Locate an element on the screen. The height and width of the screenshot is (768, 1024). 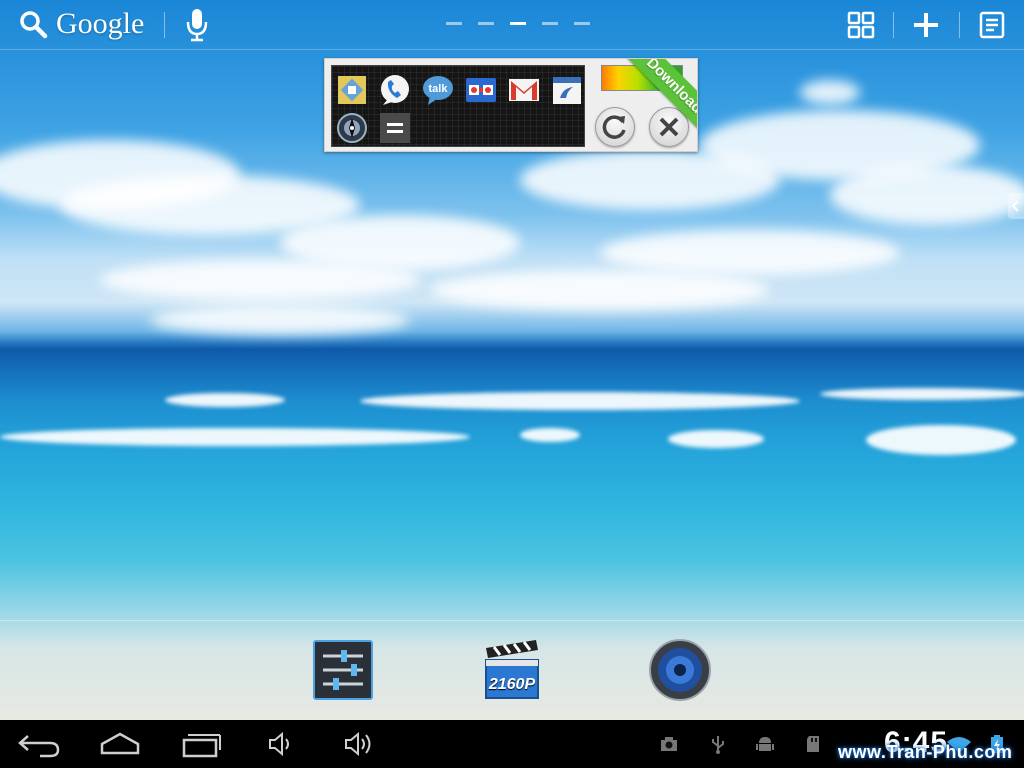
widget-app-grid: talk is located at coordinates (458, 106).